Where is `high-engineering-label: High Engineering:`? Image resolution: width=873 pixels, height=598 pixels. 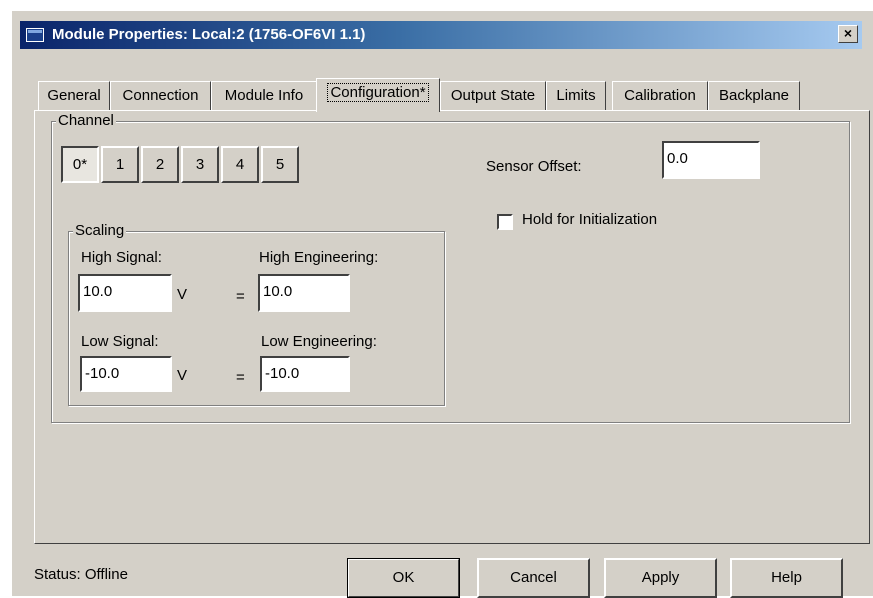 high-engineering-label: High Engineering: is located at coordinates (319, 257).